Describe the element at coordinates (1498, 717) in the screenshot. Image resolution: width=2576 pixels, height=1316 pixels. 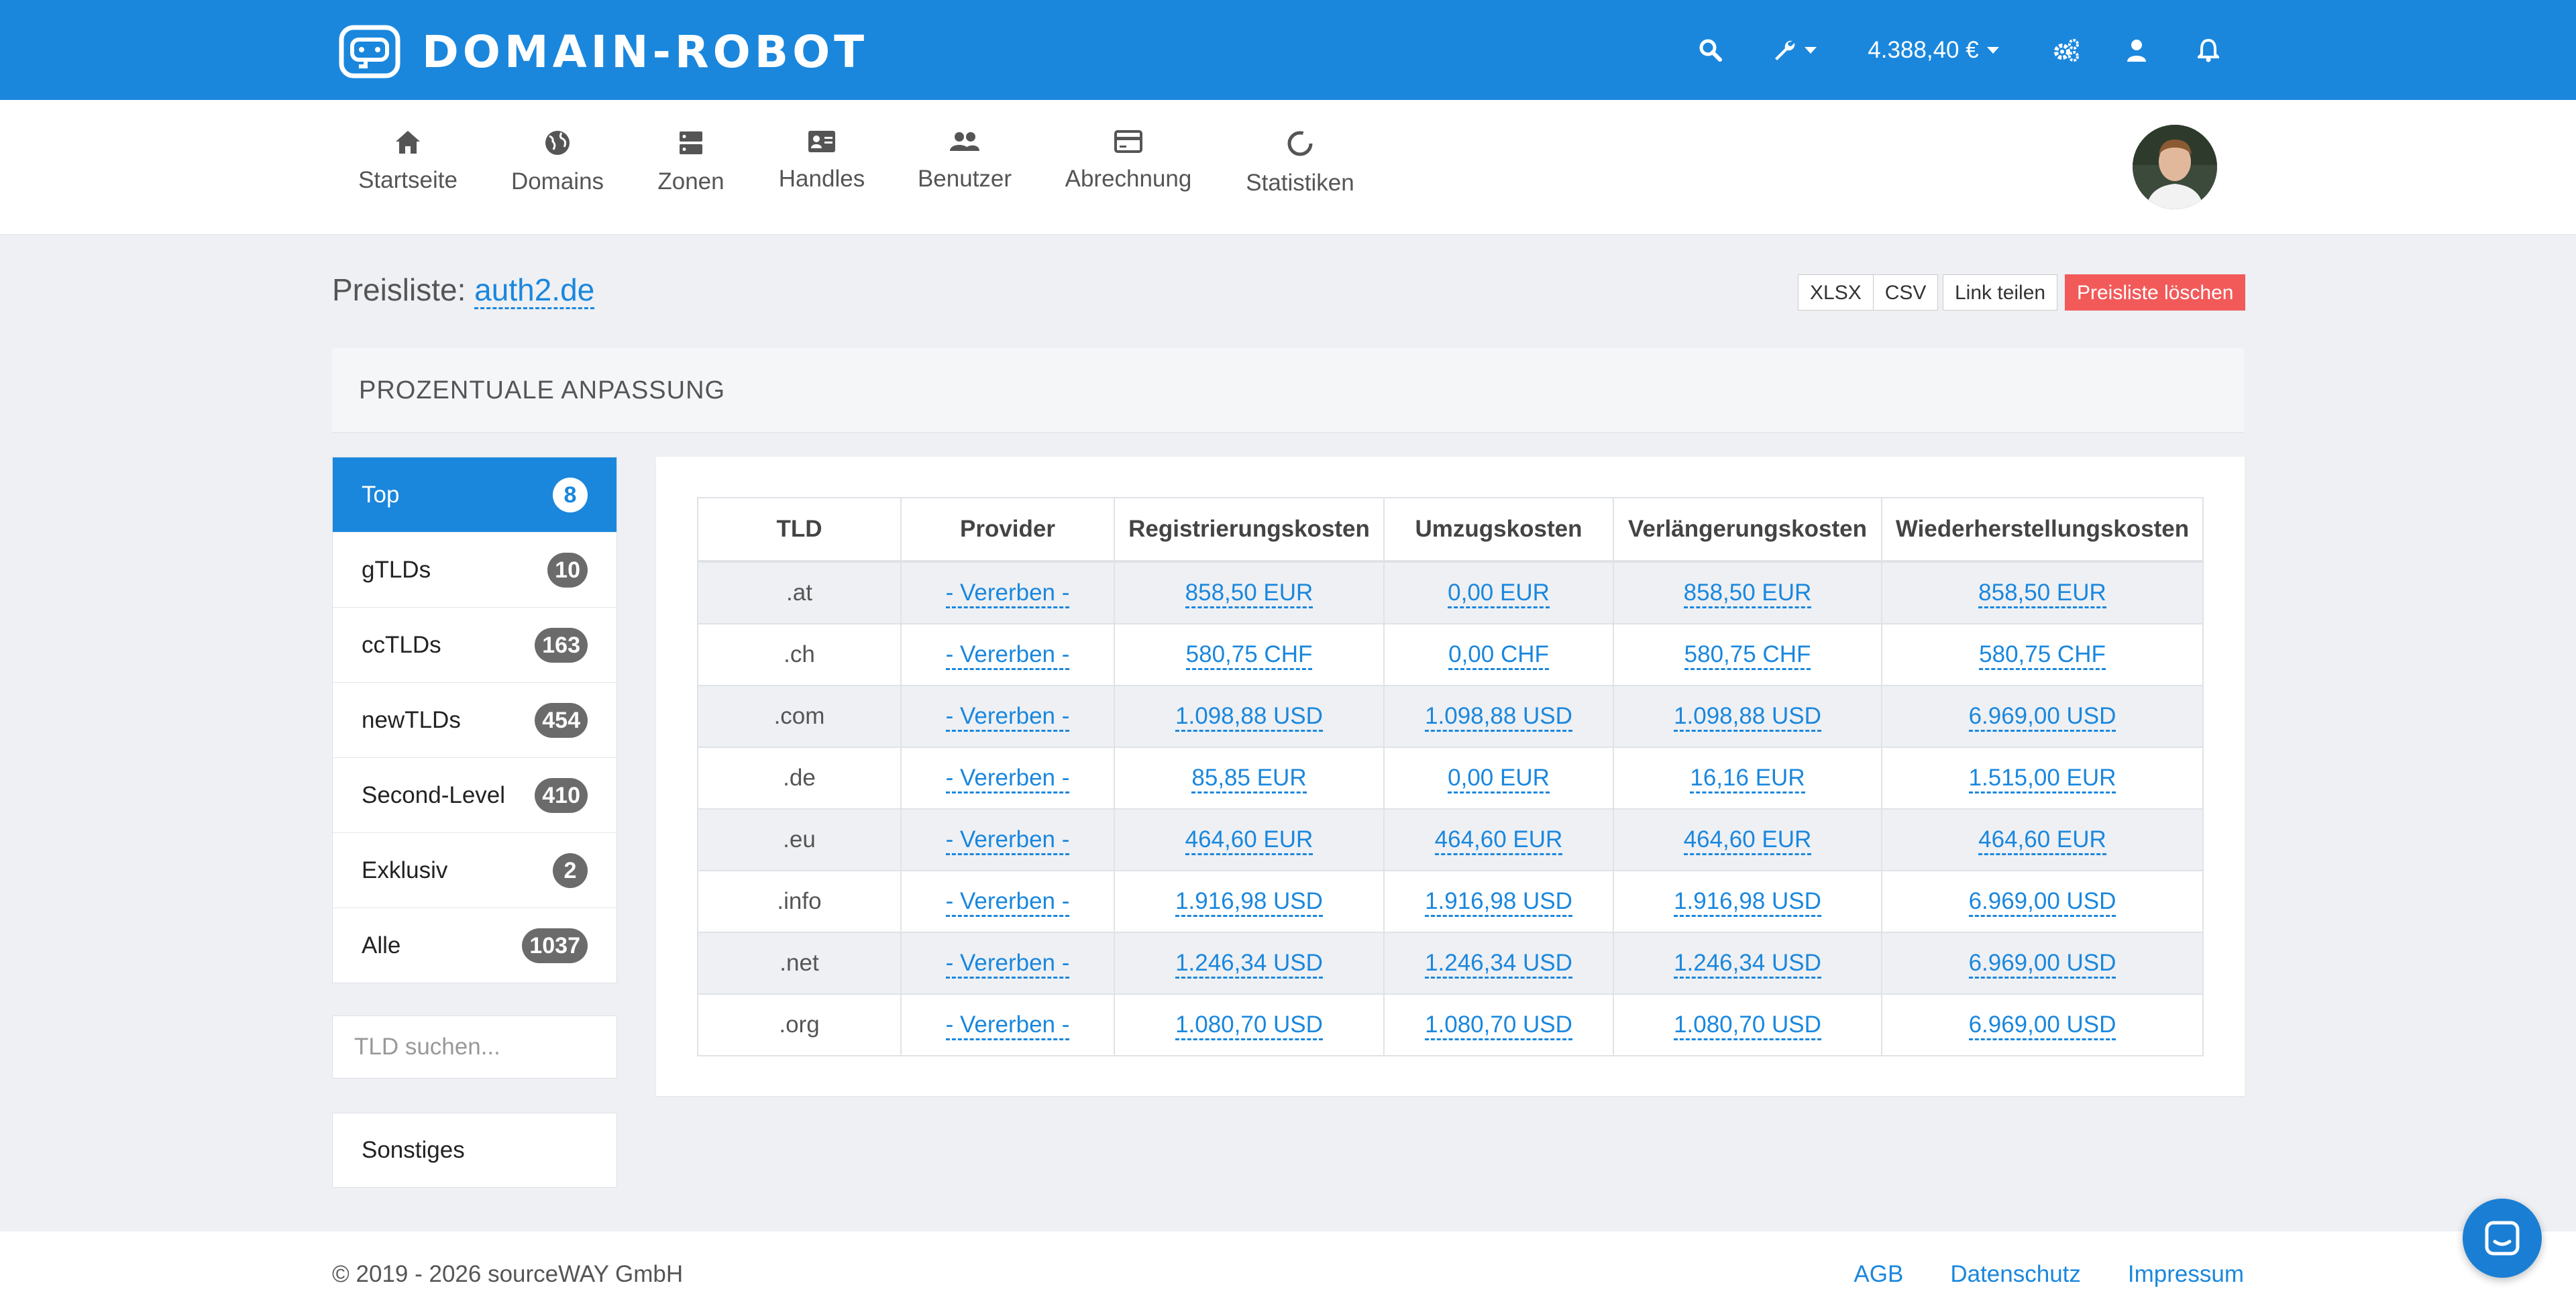
I see `transfer-price: 1.098,88 USD` at that location.